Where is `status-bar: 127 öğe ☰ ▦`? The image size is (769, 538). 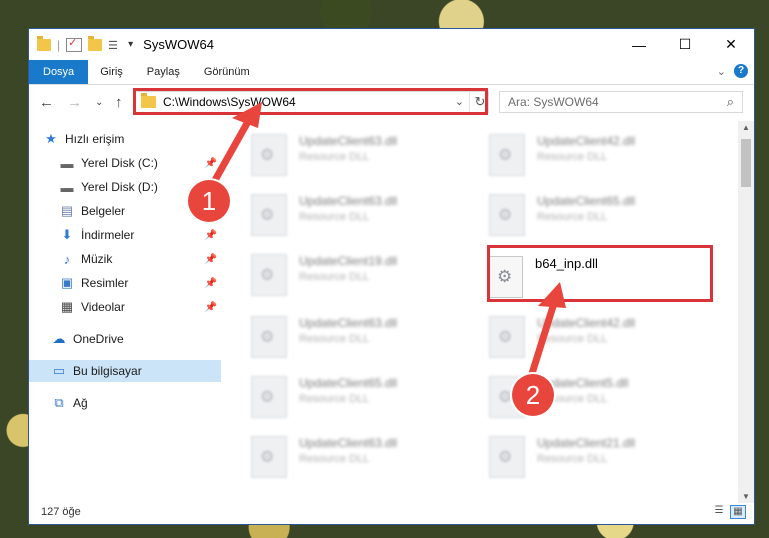
status-bar: 127 öğe ☰ ▦ is located at coordinates (391, 512).